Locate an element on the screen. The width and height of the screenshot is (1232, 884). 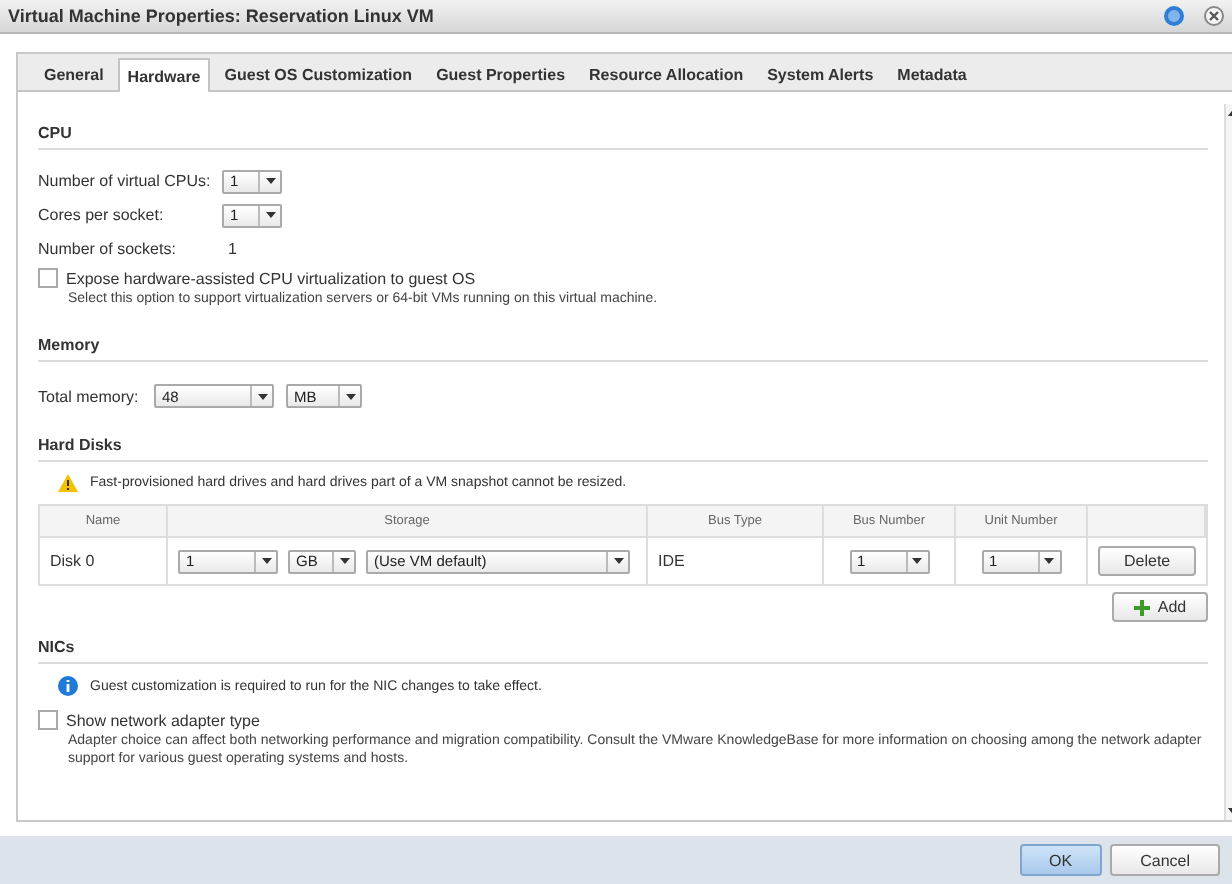
dialog-button: OK is located at coordinates (1061, 860).